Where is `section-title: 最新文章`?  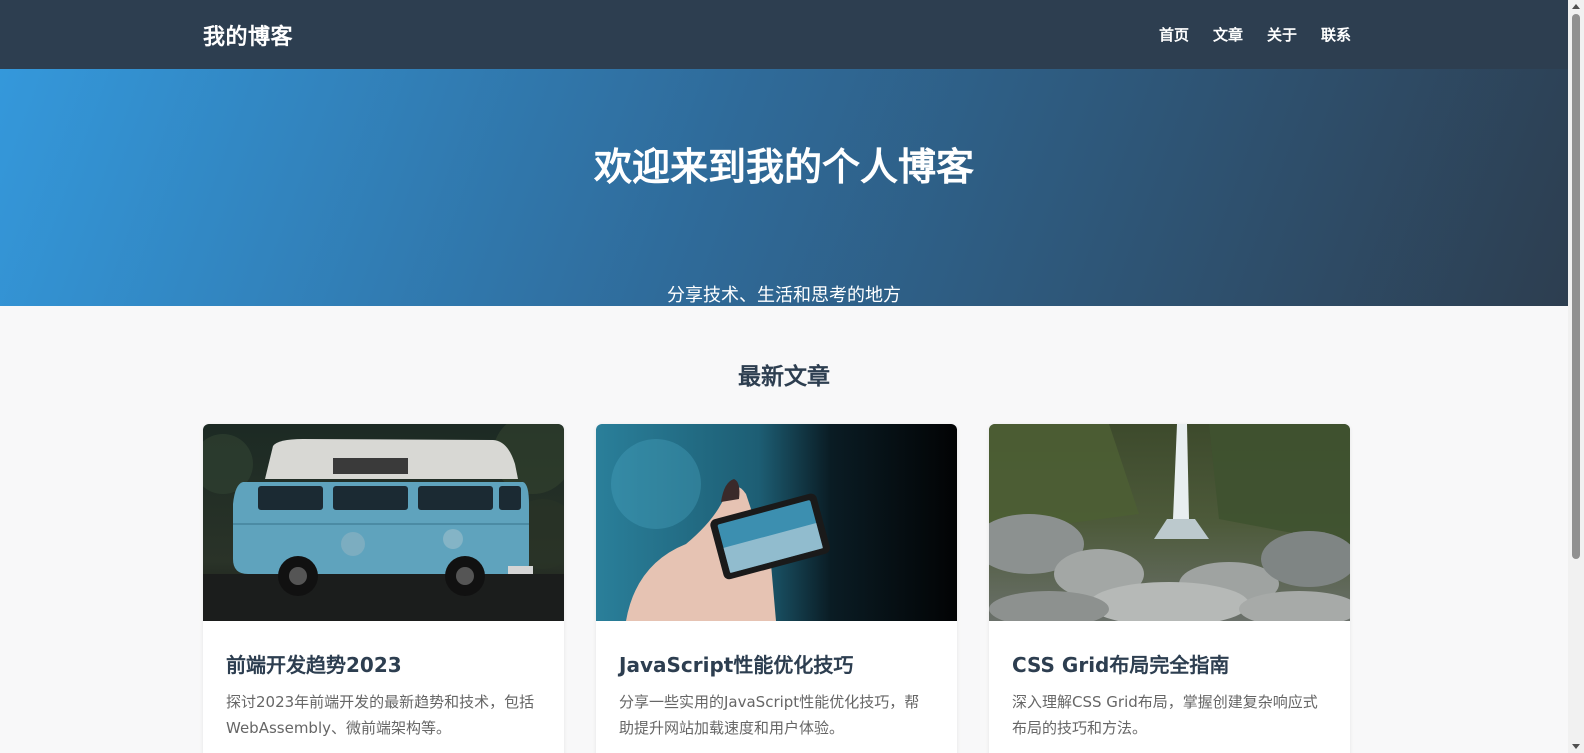
section-title: 最新文章 is located at coordinates (784, 377).